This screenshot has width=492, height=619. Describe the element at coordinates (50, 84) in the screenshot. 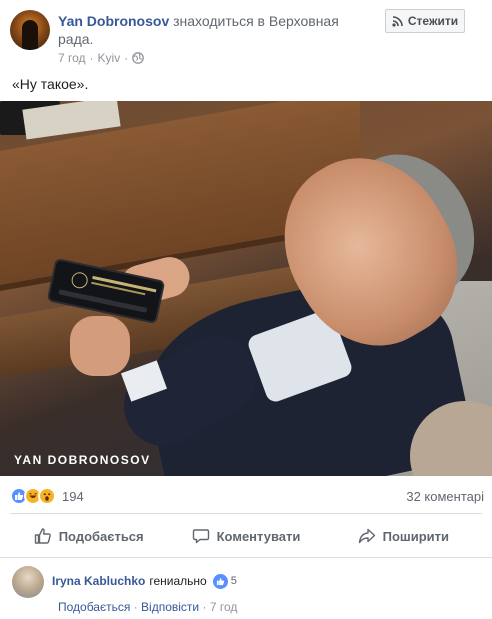

I see `post-text: «Ну такое».` at that location.